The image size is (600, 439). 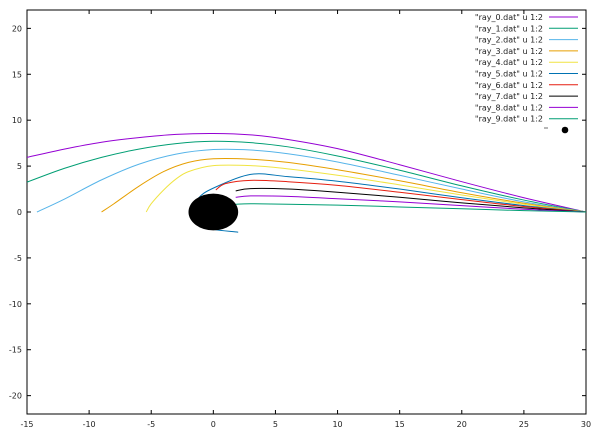 I want to click on y-tick-label: -15, so click(x=15, y=350).